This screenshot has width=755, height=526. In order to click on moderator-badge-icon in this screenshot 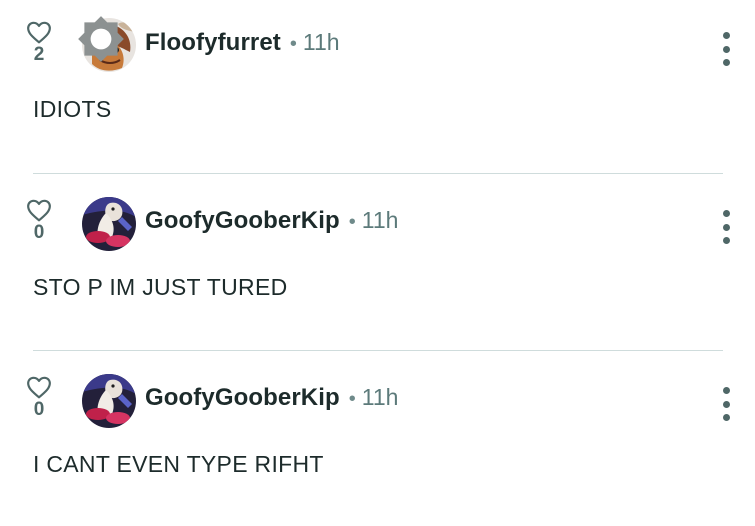, I will do `click(101, 39)`.